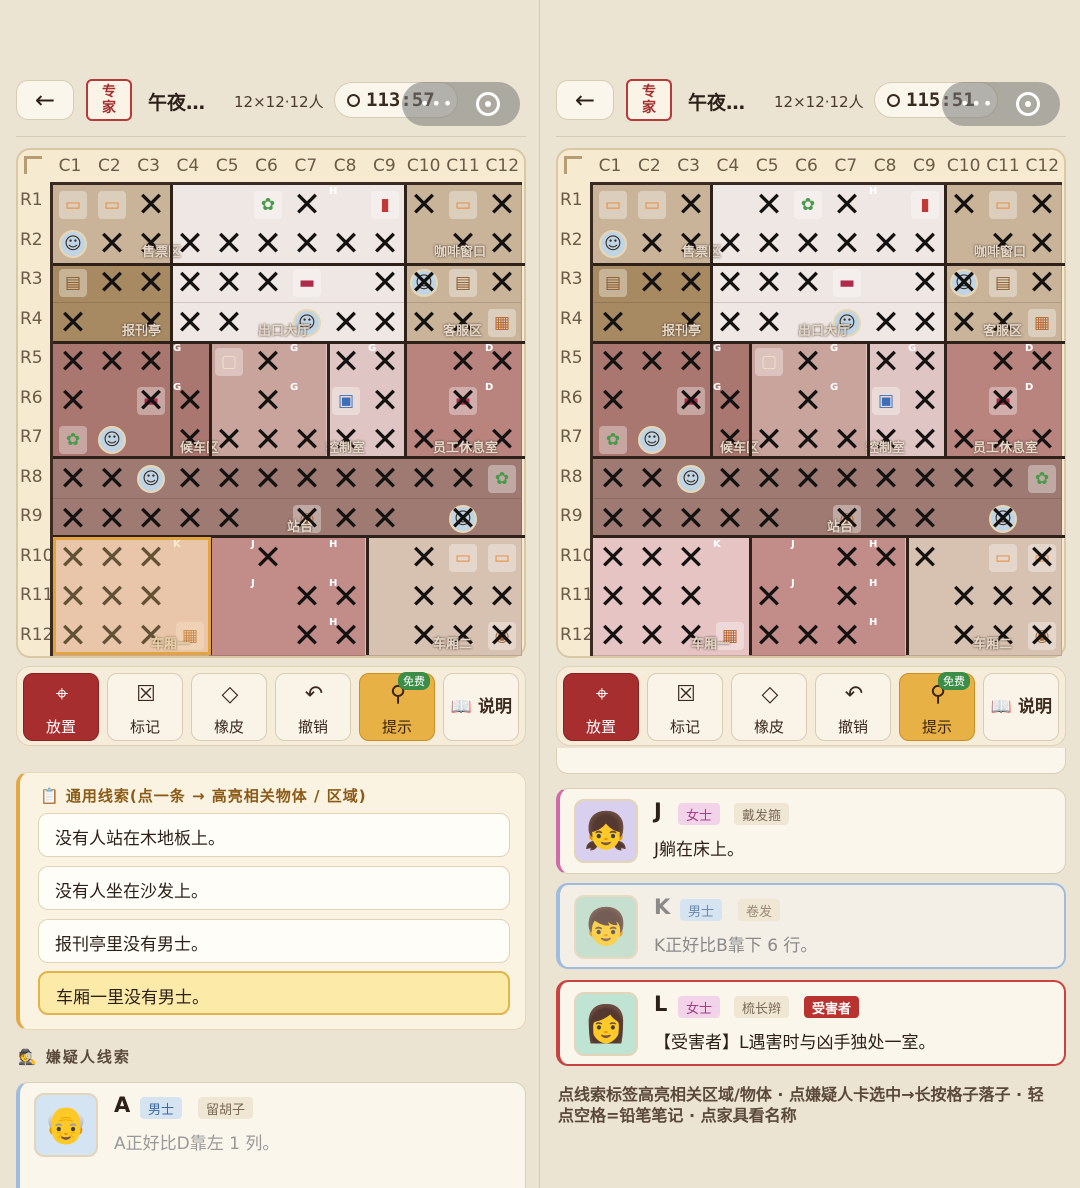 Image resolution: width=1080 pixels, height=1188 pixels. I want to click on clue-item: 报刊亭里没有男士。, so click(274, 941).